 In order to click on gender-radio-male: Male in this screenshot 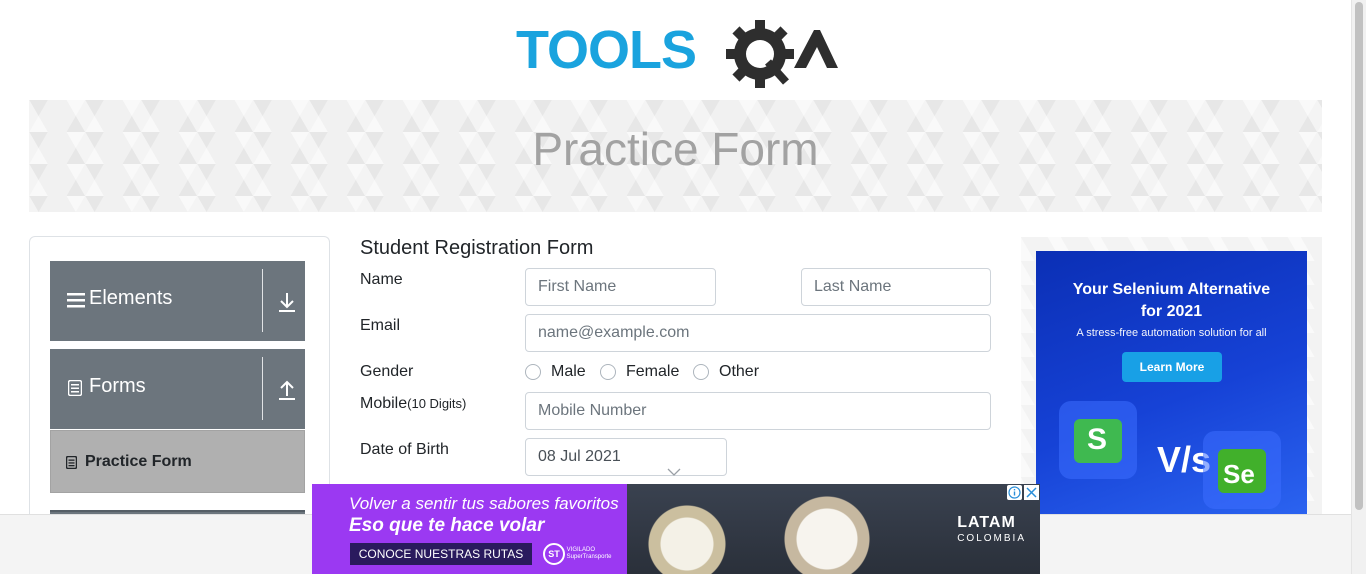, I will do `click(555, 372)`.